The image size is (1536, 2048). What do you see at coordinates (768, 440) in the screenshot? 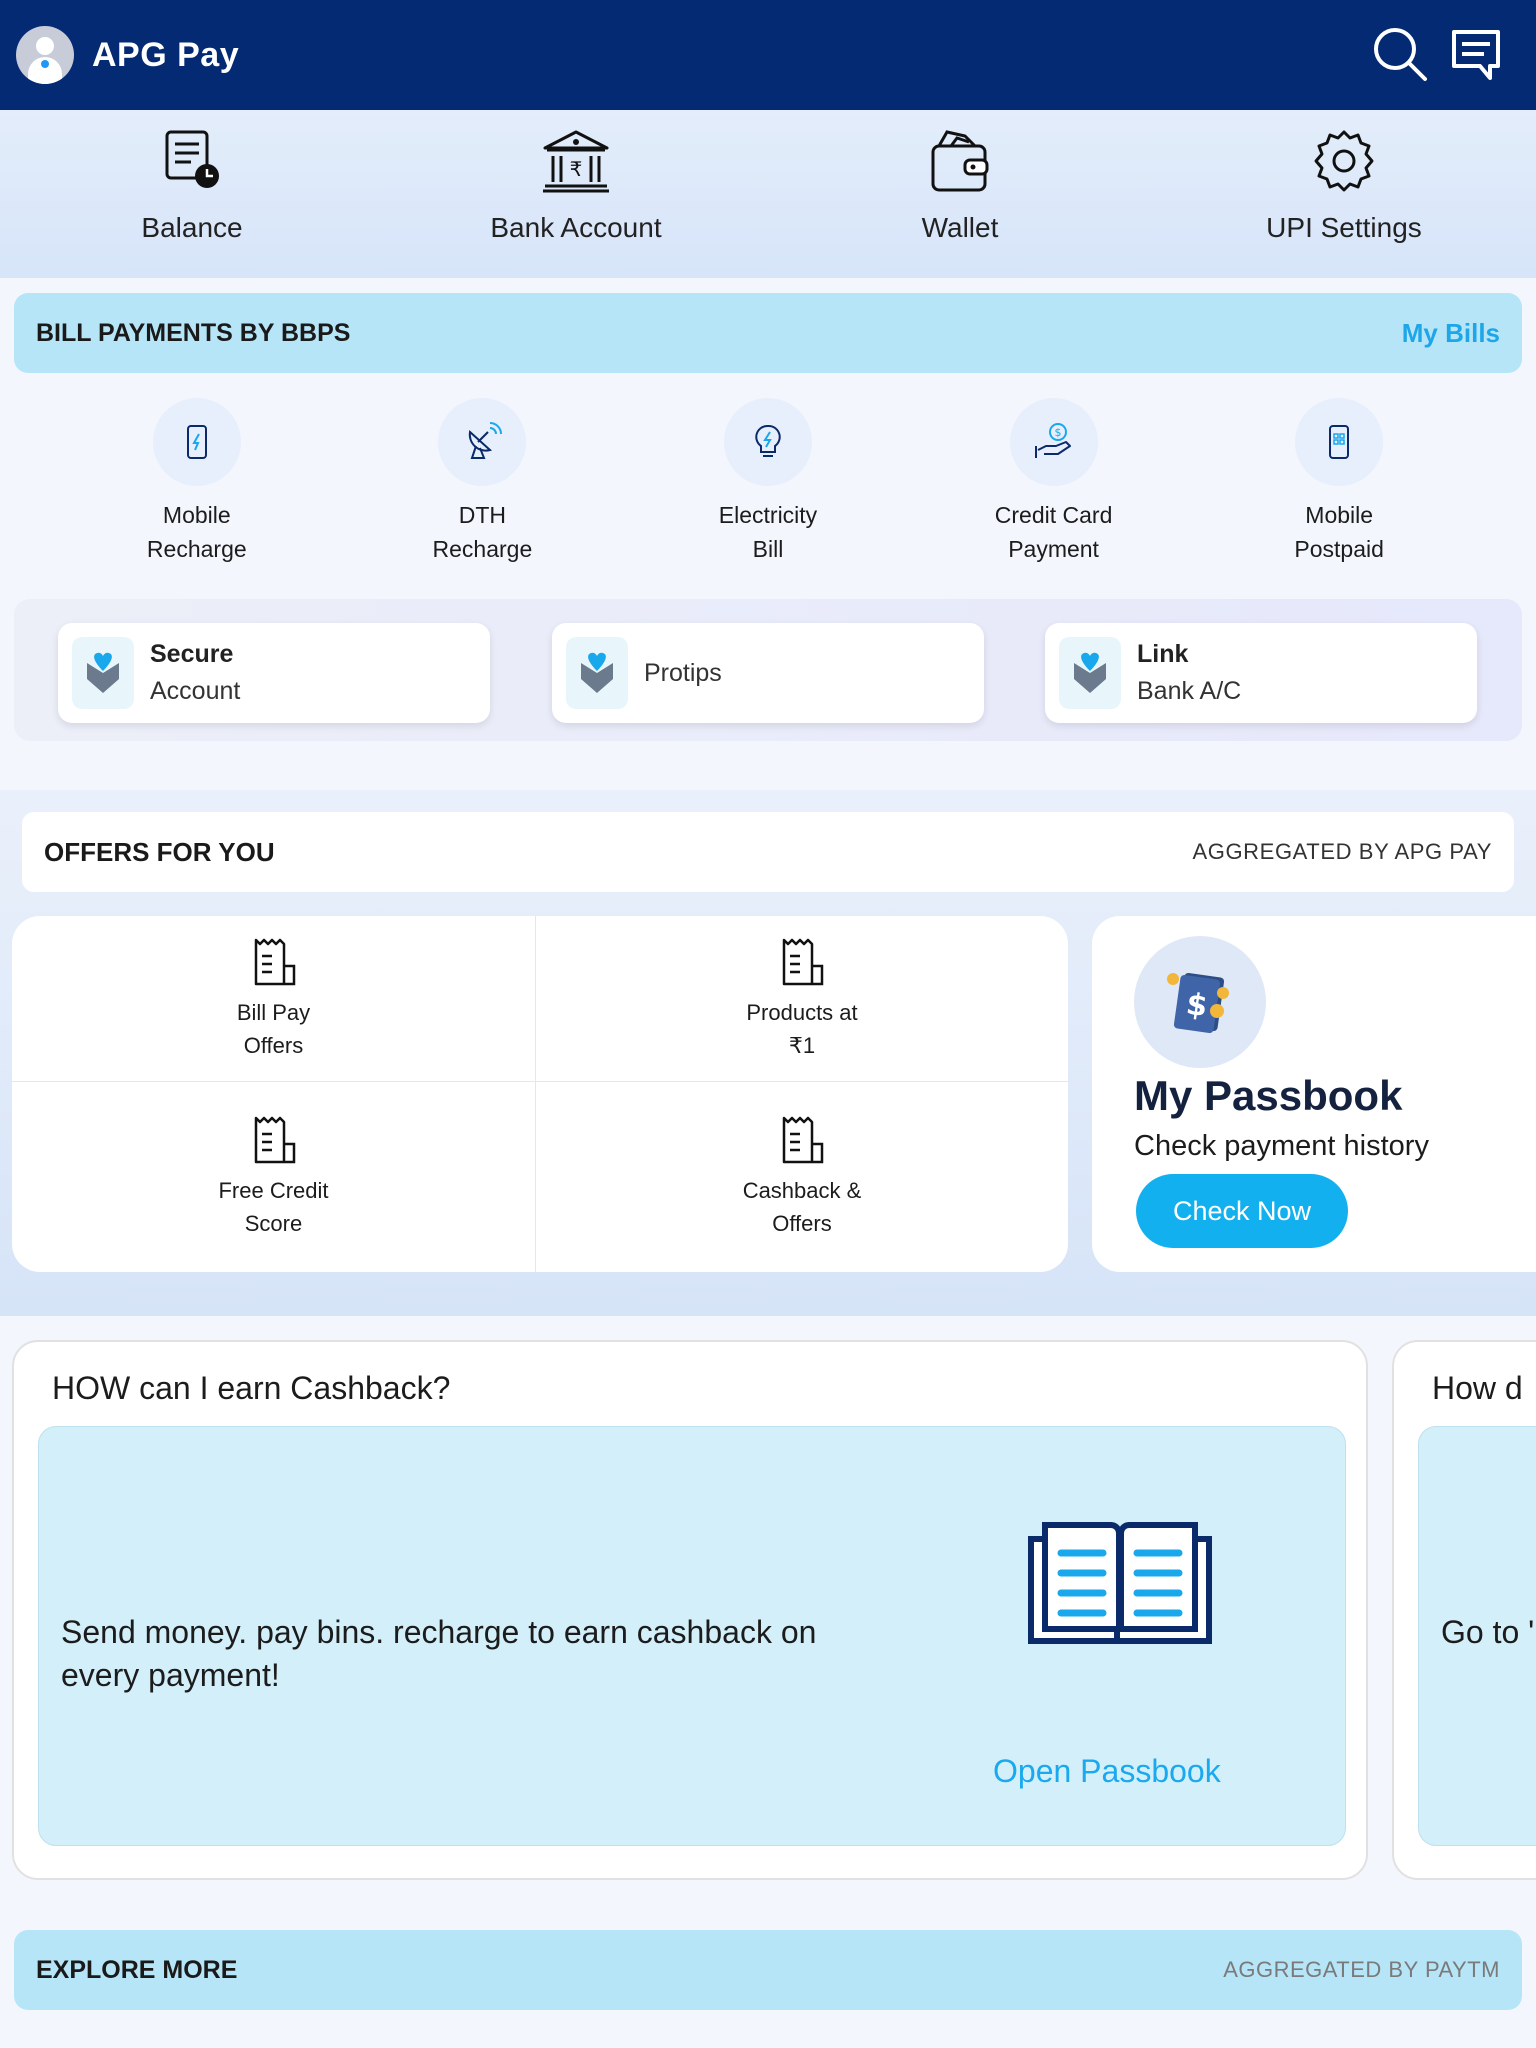
I see `bulb-icon` at bounding box center [768, 440].